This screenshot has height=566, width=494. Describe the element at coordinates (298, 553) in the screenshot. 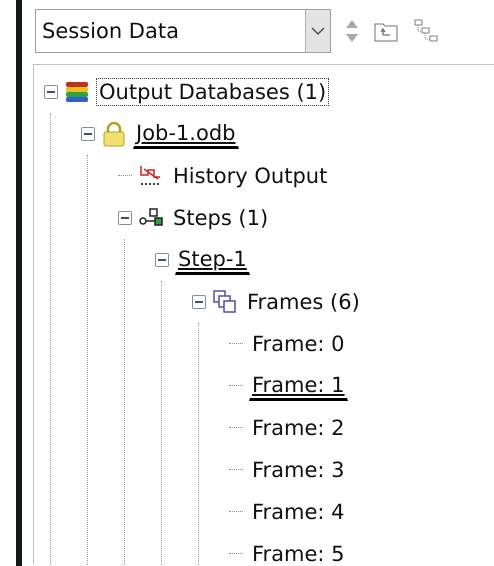

I see `tree-item: Frame: 5` at that location.